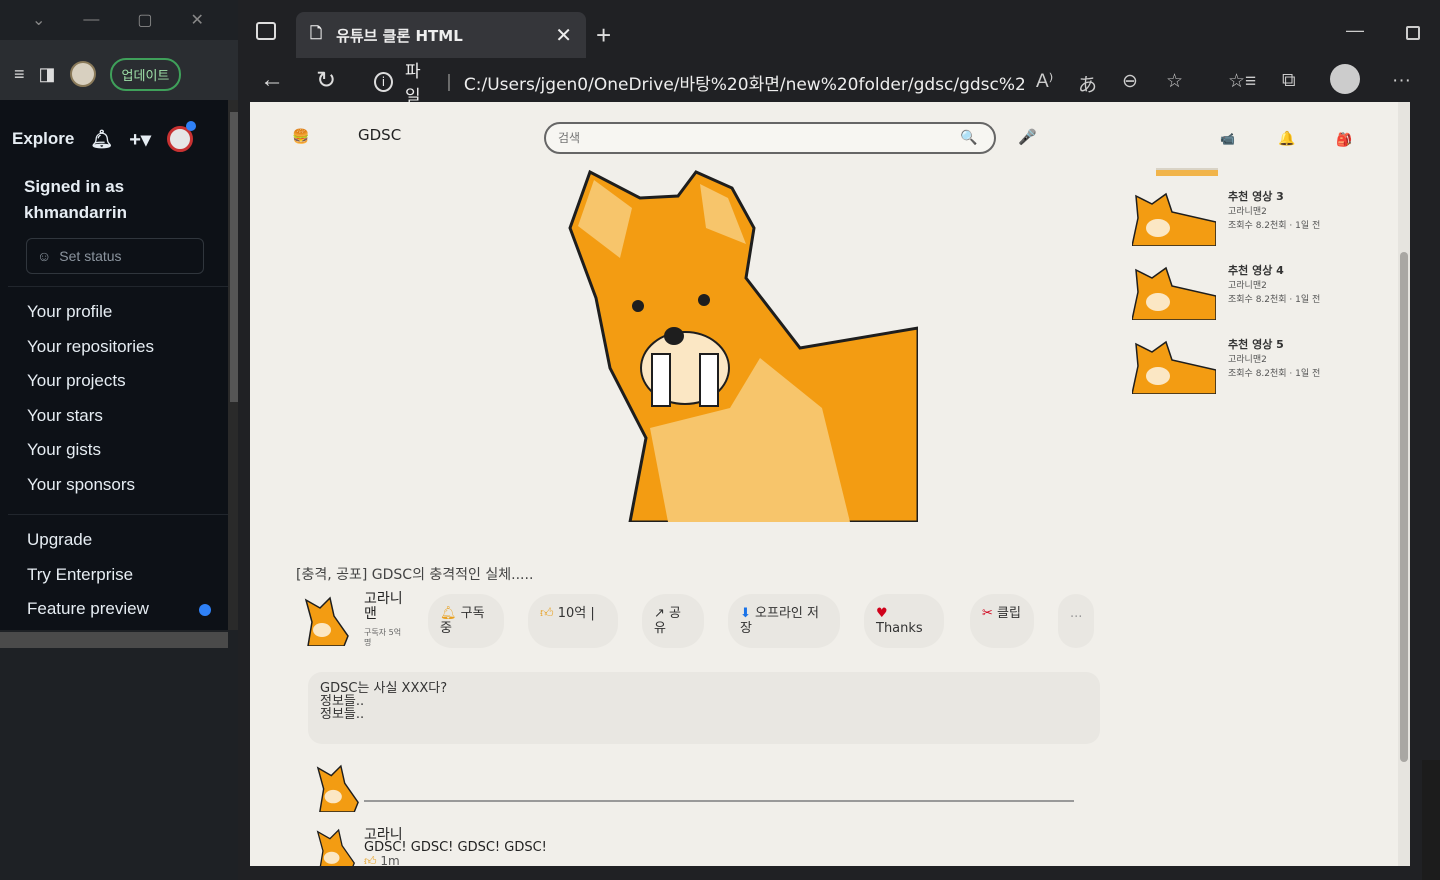 The image size is (1440, 880). Describe the element at coordinates (38, 20) in the screenshot. I see `chevron-down-icon: ⌄` at that location.